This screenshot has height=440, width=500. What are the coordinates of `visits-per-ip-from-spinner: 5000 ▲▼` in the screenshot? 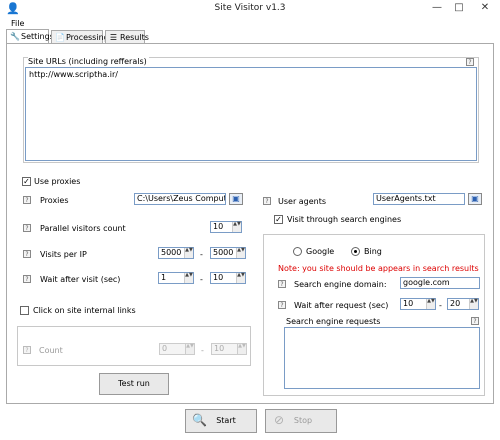 It's located at (176, 253).